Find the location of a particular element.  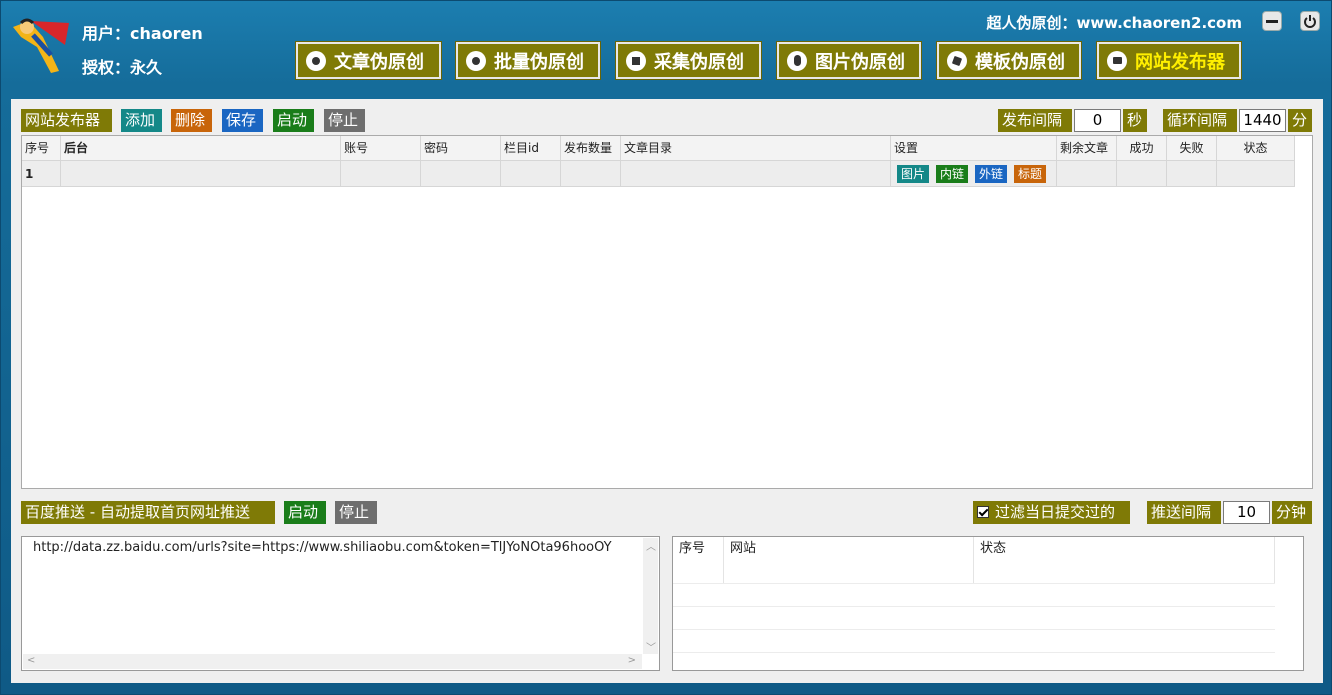

loop-interval-label: 循环间隔 is located at coordinates (1200, 120).